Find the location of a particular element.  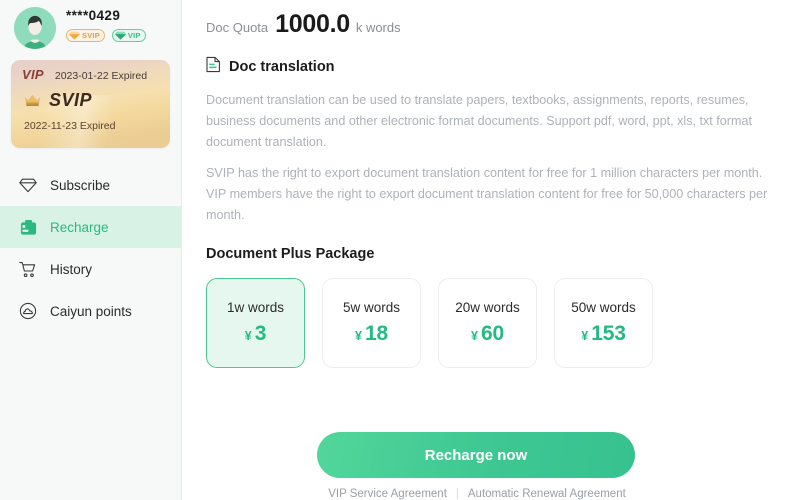

package-amount: 153 is located at coordinates (608, 333).